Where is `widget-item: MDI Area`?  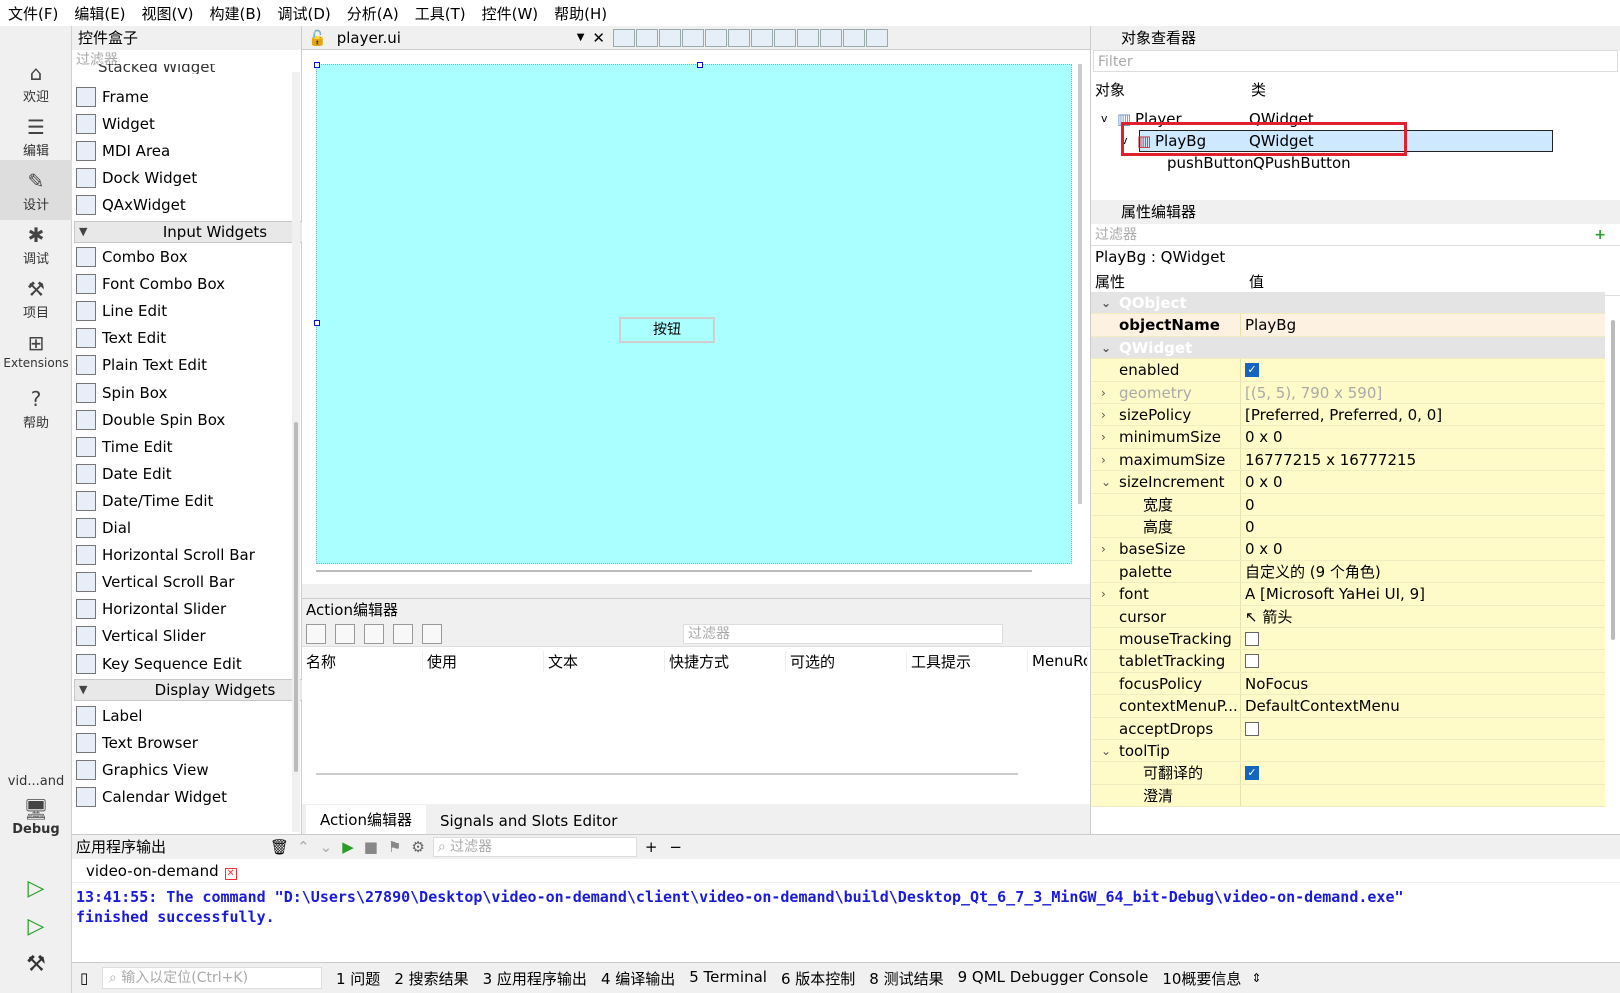
widget-item: MDI Area is located at coordinates (123, 150).